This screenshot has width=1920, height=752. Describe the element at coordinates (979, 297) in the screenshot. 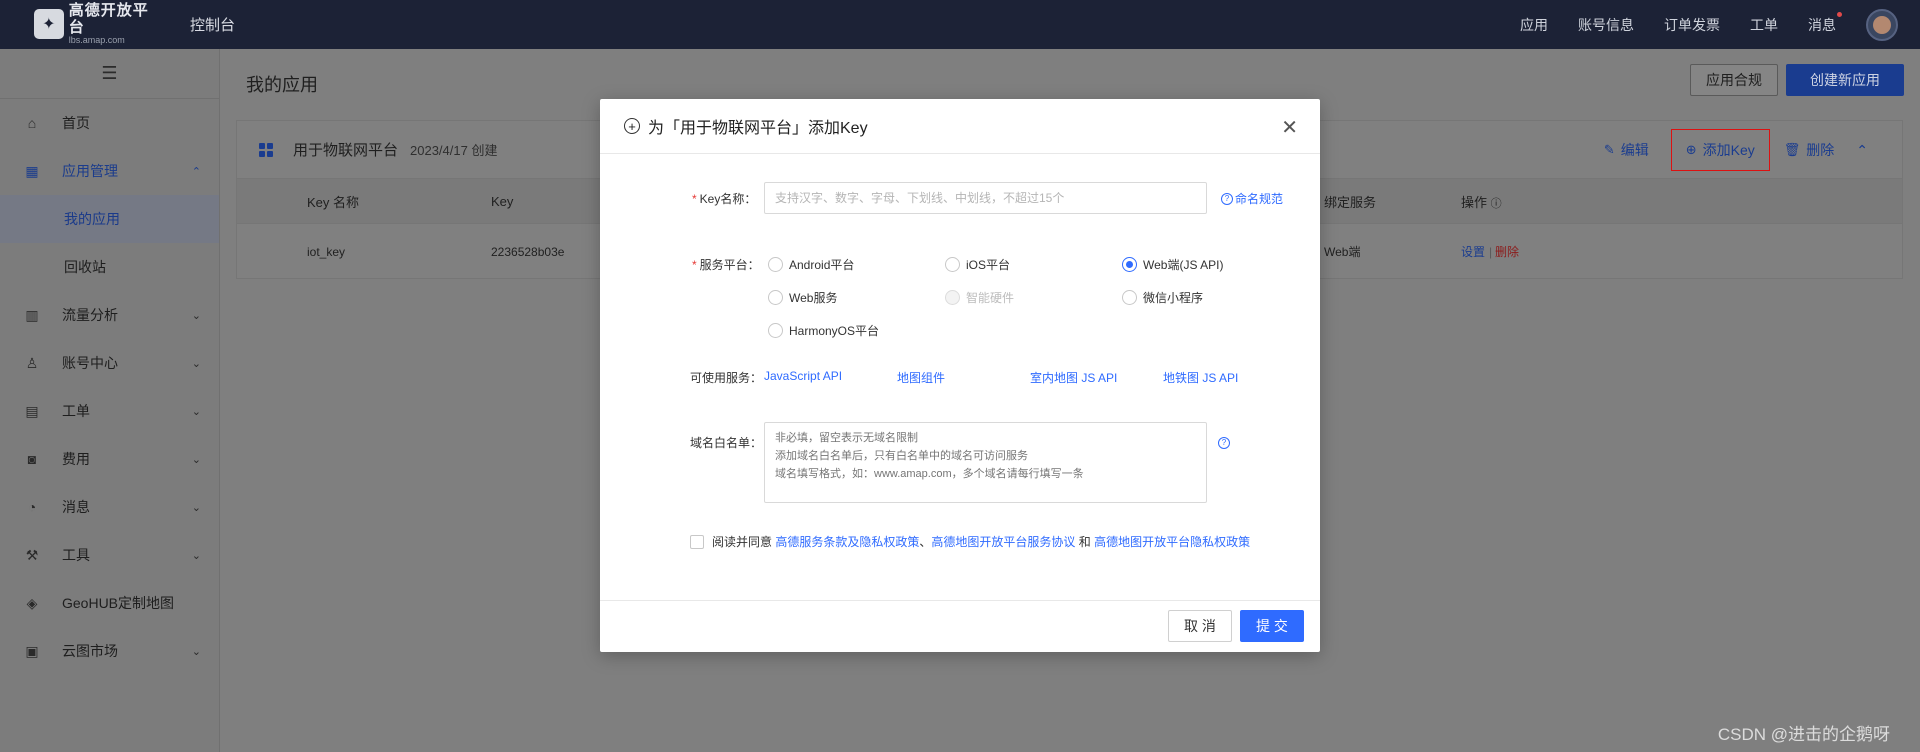

I see `radio-smart-hardware: 智能硬件` at that location.